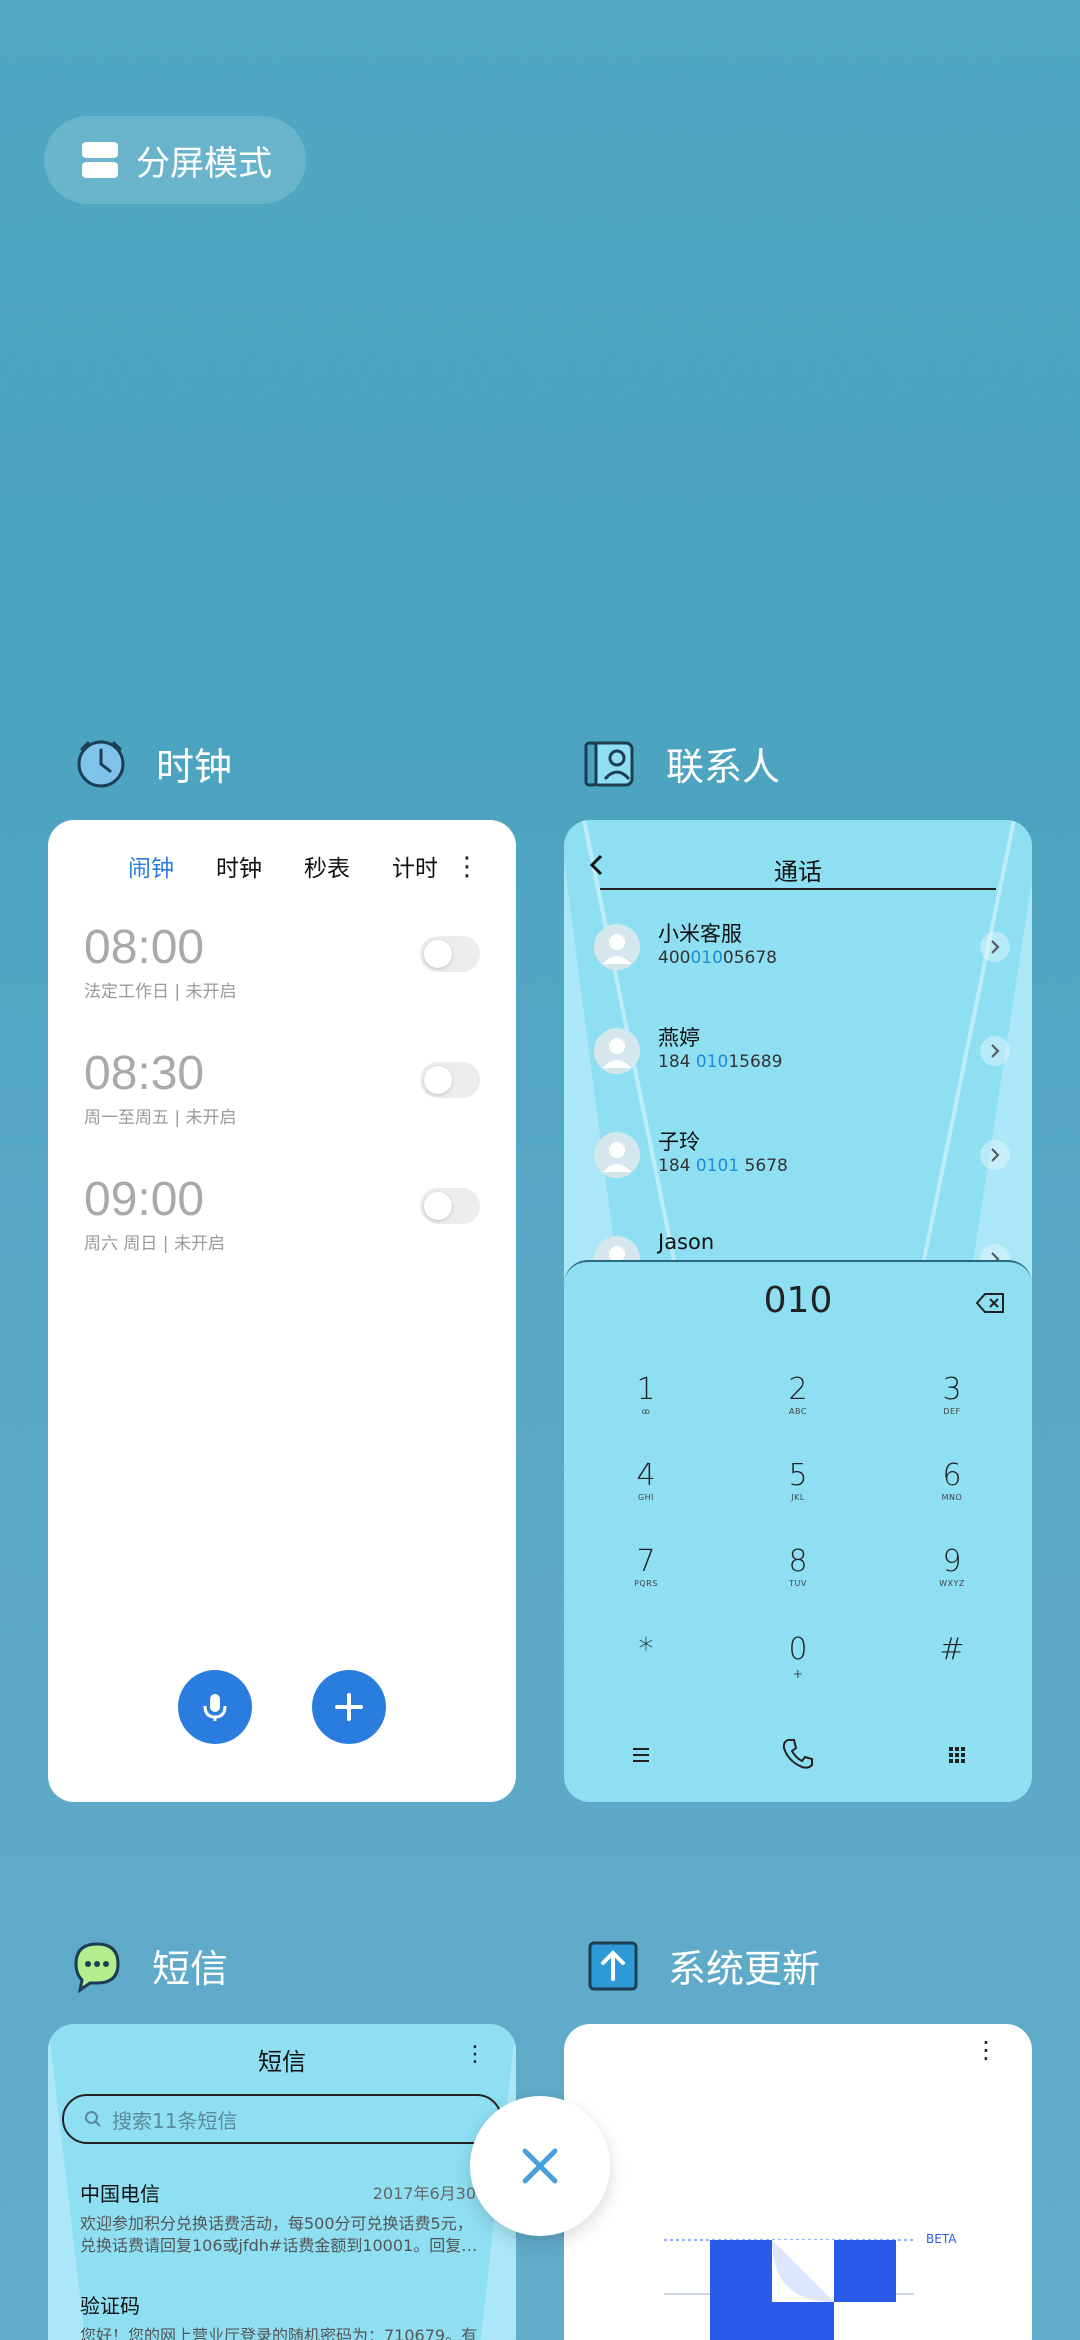  What do you see at coordinates (160, 992) in the screenshot?
I see `alarm-subtitle: 法定工作日 | 未开启` at bounding box center [160, 992].